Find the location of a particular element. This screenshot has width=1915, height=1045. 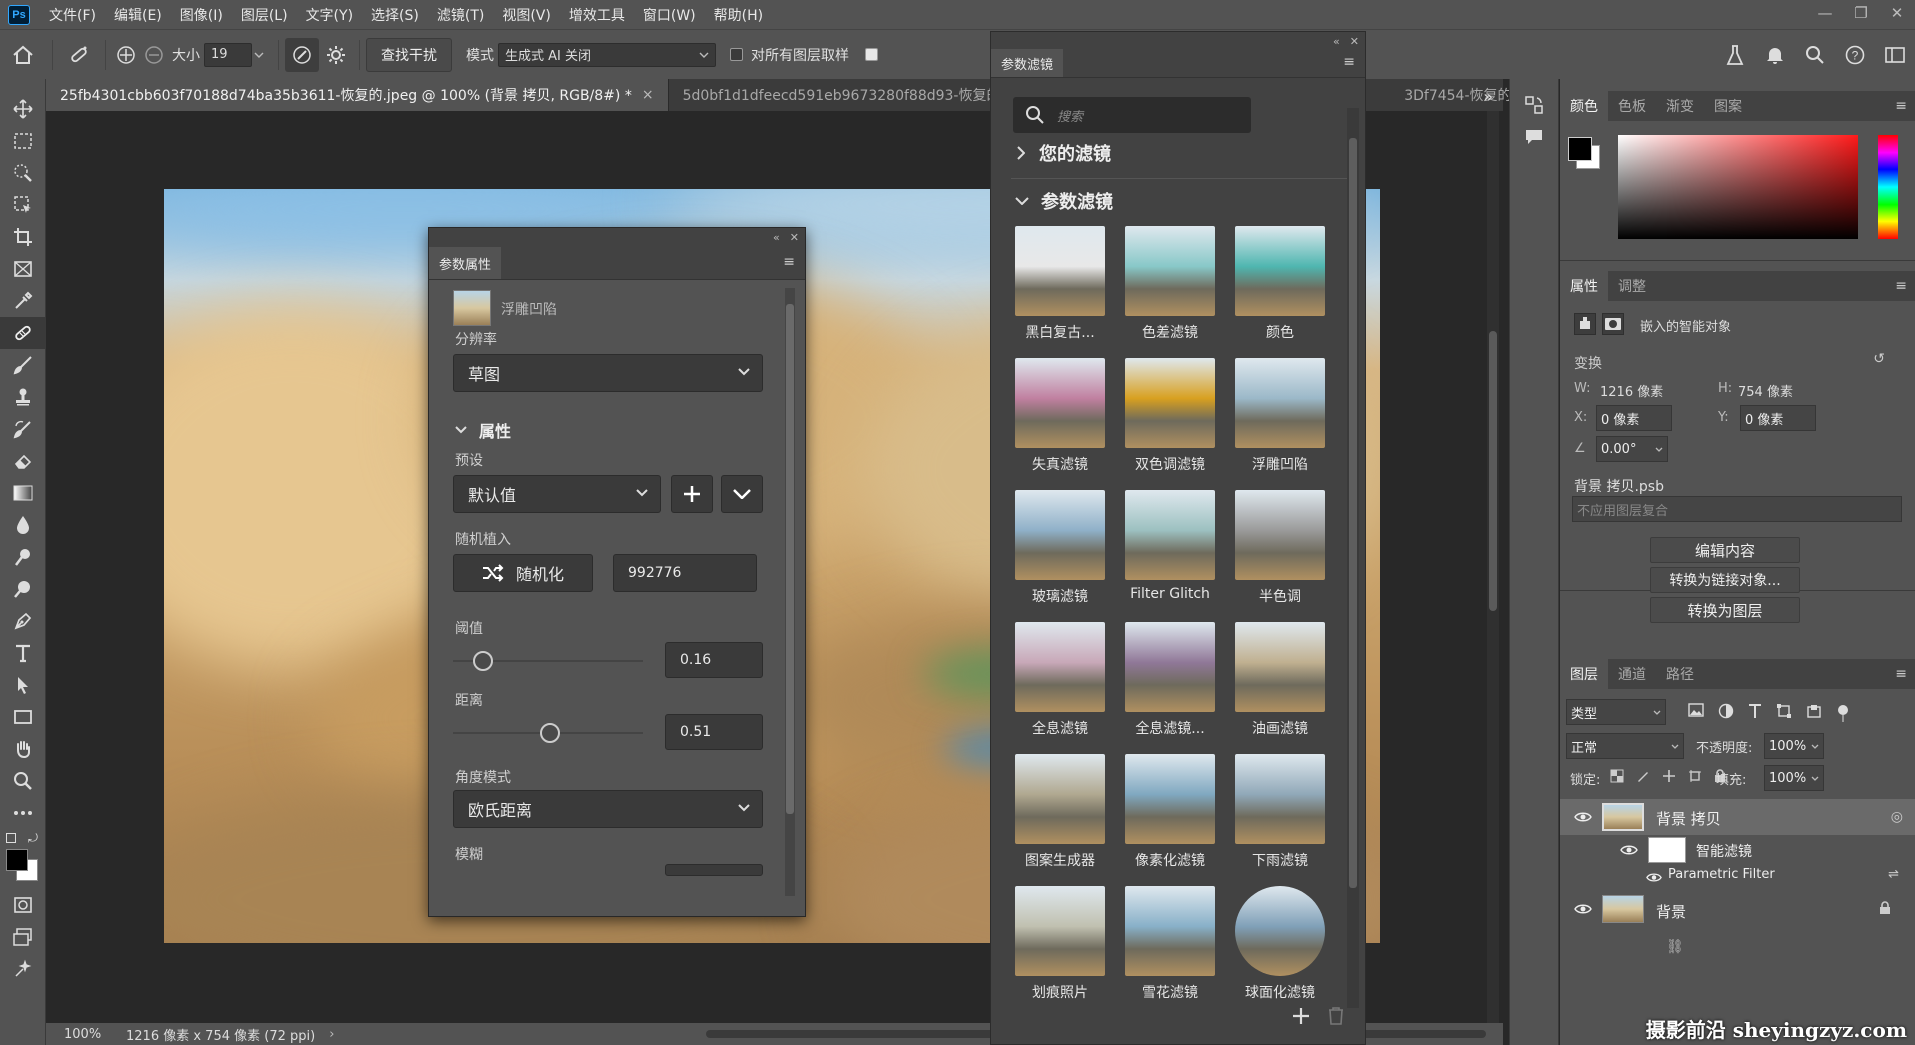

x-input: 0 像素 is located at coordinates (1634, 418).